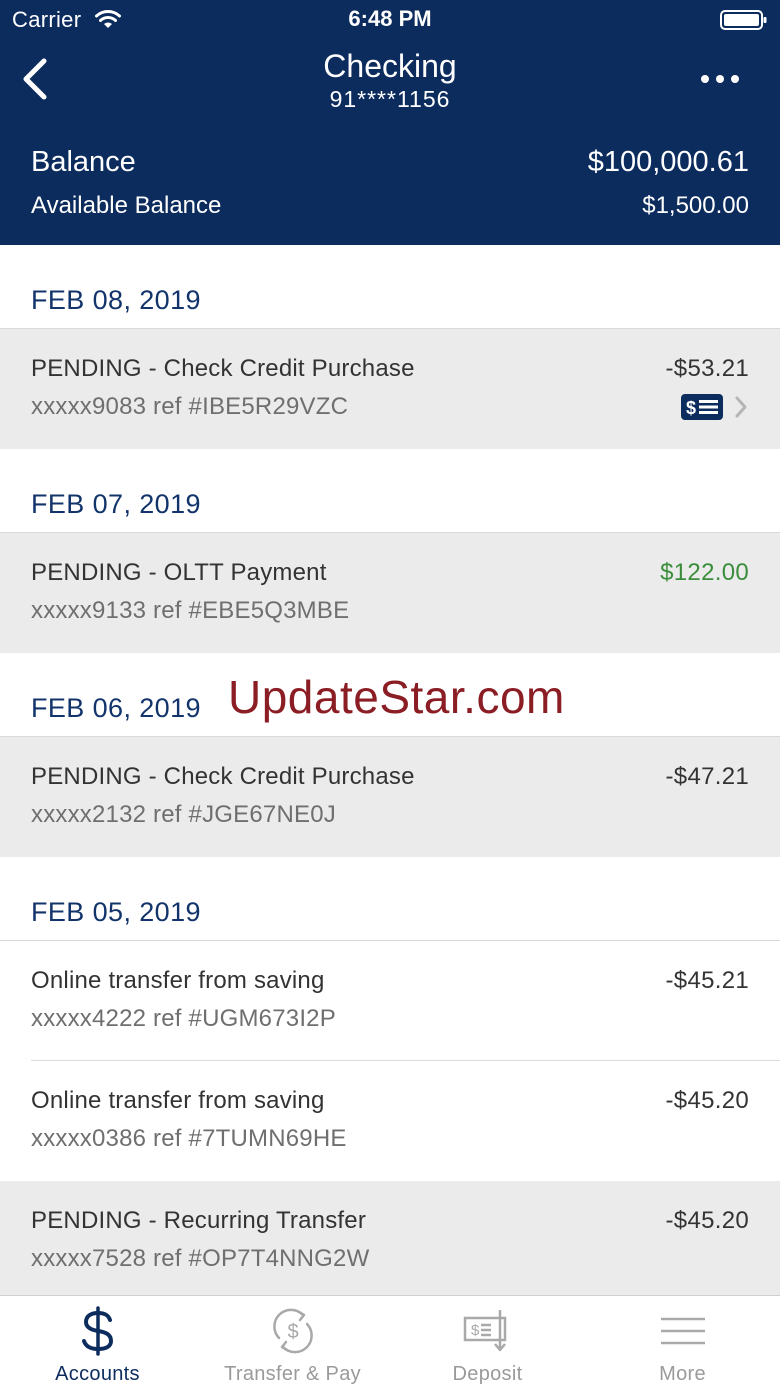 The image size is (780, 1387). I want to click on more-options-icon, so click(720, 79).